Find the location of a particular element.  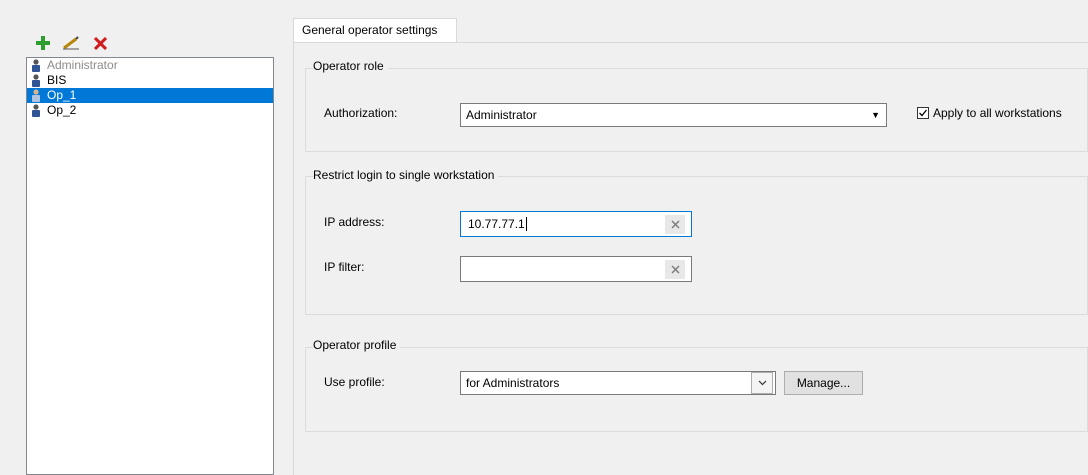

rename-operator-button is located at coordinates (71, 43).